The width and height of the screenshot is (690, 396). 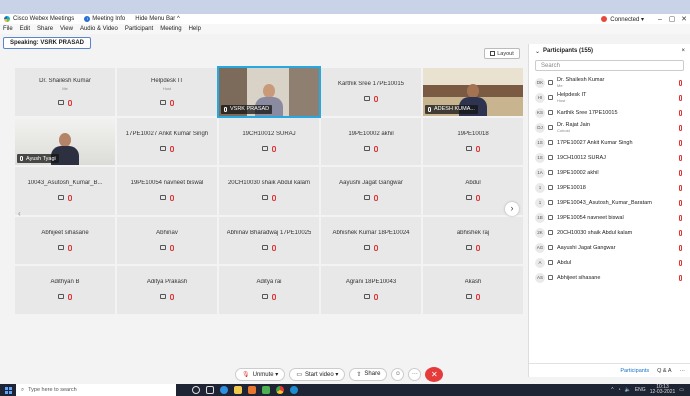 What do you see at coordinates (25, 29) in the screenshot?
I see `menu-edit: Edit` at bounding box center [25, 29].